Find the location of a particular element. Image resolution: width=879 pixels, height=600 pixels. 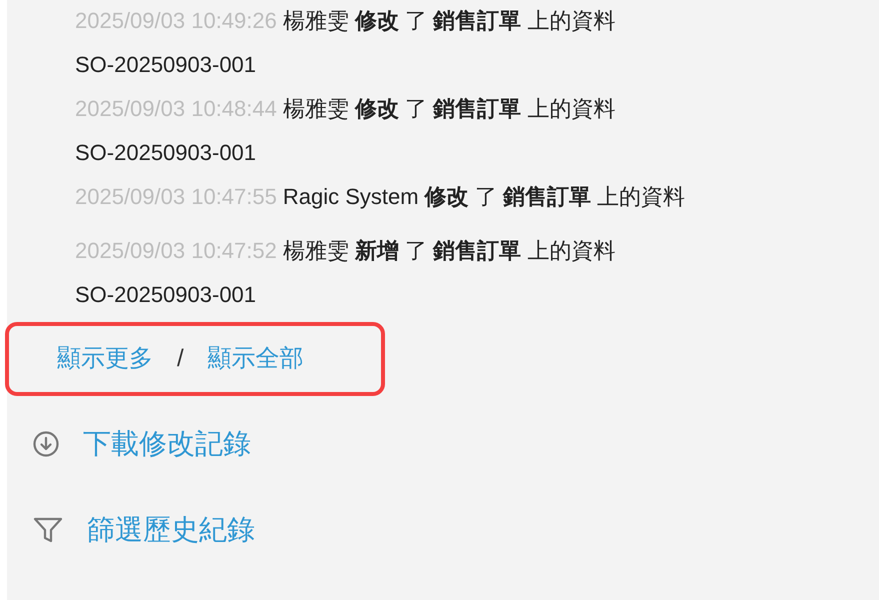

log-message: Ragic System 修改 了 銷售訂單 上的資料 is located at coordinates (484, 196).